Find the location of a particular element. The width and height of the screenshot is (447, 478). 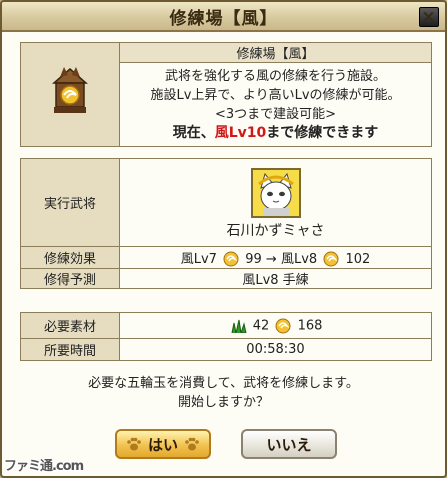

forecast-label: 修得予測 is located at coordinates (69, 280).